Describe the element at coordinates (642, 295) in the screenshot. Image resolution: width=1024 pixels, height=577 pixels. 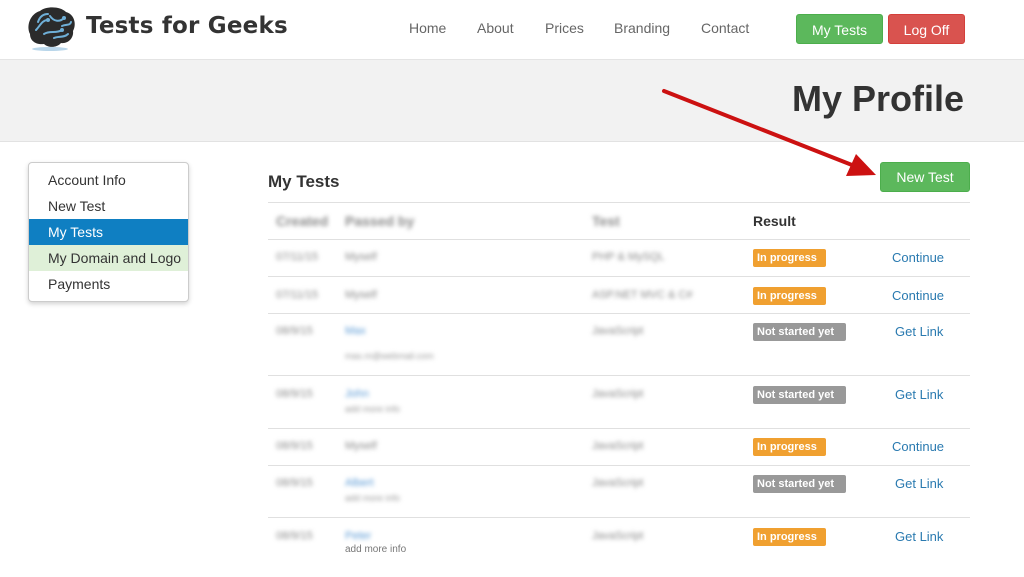
I see `row-test: ASP.NET MVC & C#` at that location.